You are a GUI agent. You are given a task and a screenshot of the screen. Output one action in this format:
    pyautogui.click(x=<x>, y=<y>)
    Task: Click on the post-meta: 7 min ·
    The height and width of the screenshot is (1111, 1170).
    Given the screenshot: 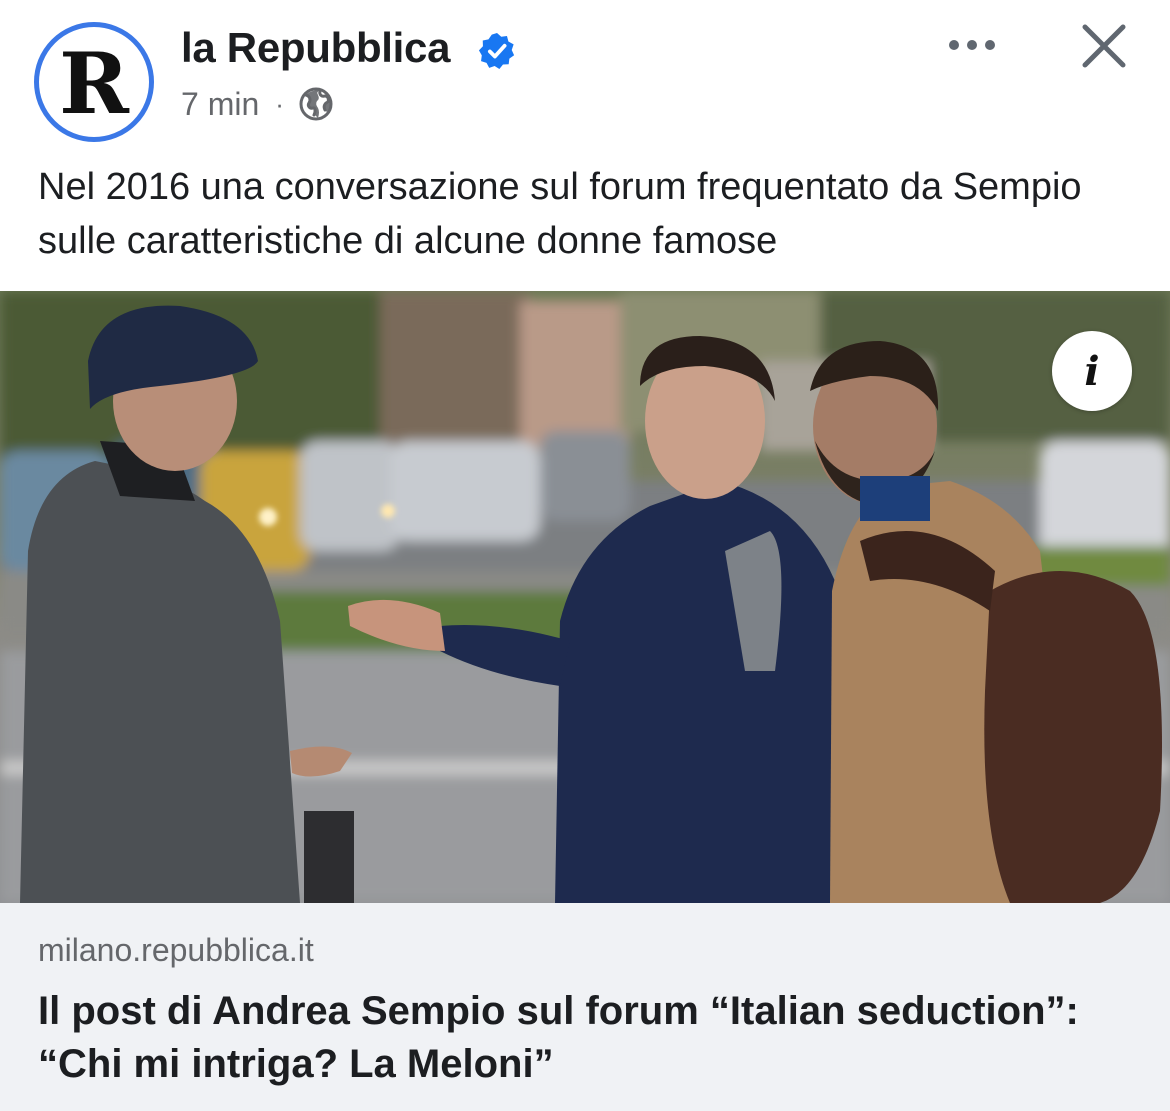 What is the action you would take?
    pyautogui.click(x=257, y=104)
    